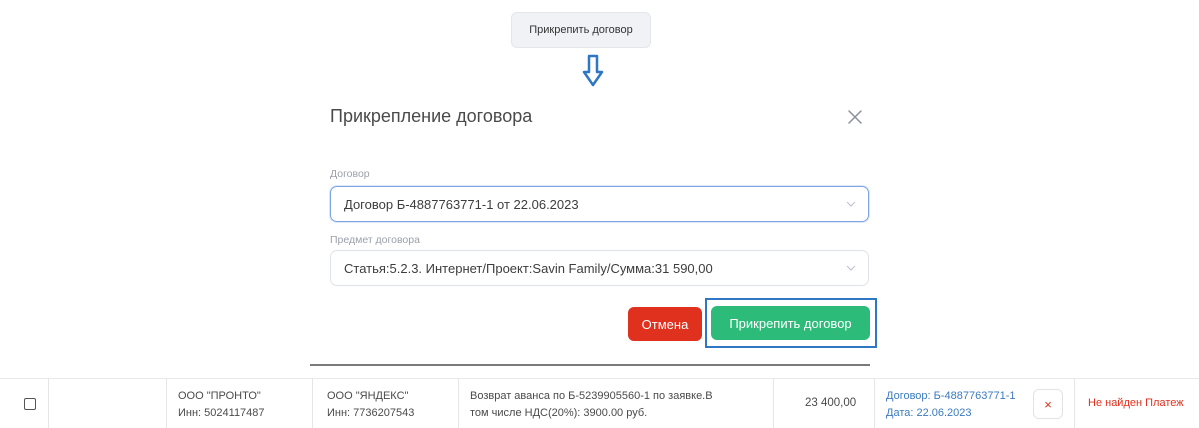 This screenshot has height=428, width=1199. Describe the element at coordinates (219, 396) in the screenshot. I see `payer-name: ООО "ПРОНТО"` at that location.